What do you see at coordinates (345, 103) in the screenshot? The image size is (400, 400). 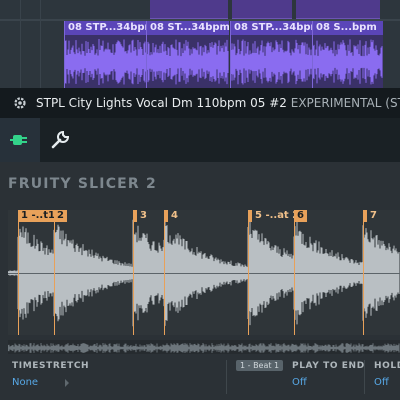 I see `channel-subtitle: EXPERIMENTAL (STPL City Li` at bounding box center [345, 103].